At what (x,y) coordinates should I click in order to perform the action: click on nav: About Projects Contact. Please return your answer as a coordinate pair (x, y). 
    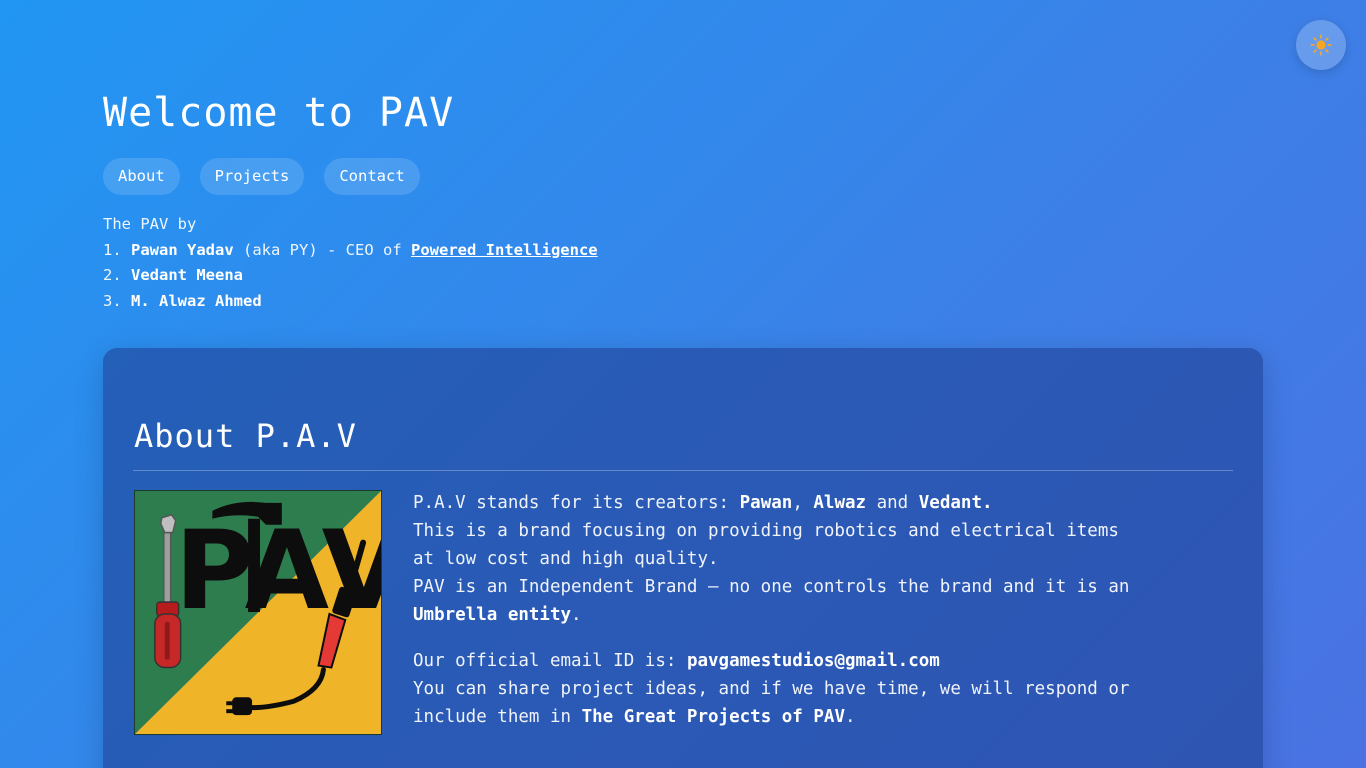
    Looking at the image, I should click on (350, 176).